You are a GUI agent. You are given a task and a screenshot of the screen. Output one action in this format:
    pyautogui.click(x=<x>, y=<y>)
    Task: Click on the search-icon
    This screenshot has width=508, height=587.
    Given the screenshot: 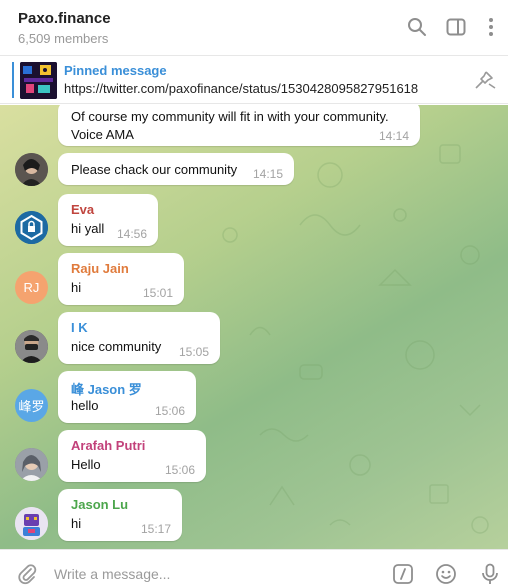 What is the action you would take?
    pyautogui.click(x=417, y=27)
    